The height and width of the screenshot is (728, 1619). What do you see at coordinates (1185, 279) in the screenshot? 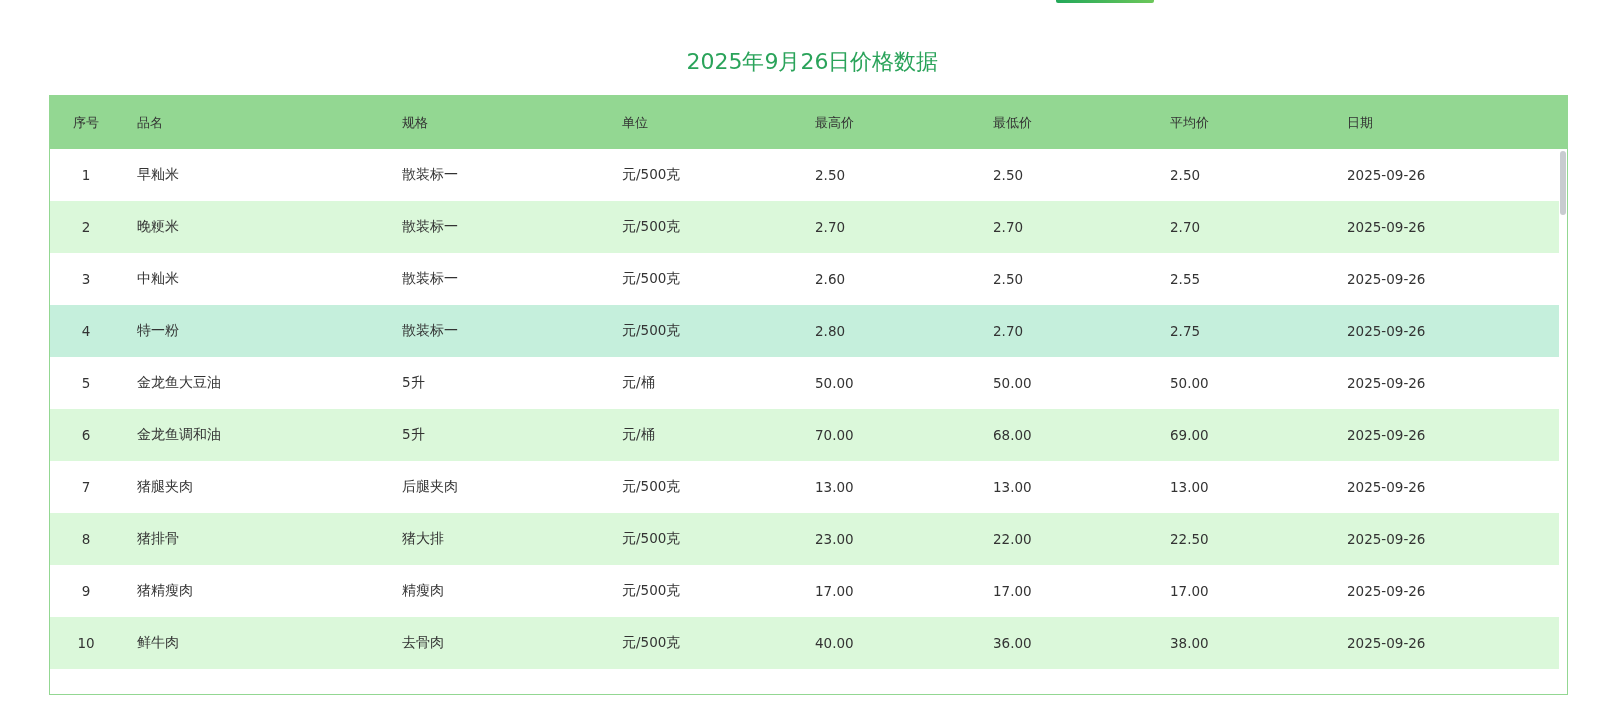
I see `table-cell-text: 2.55` at bounding box center [1185, 279].